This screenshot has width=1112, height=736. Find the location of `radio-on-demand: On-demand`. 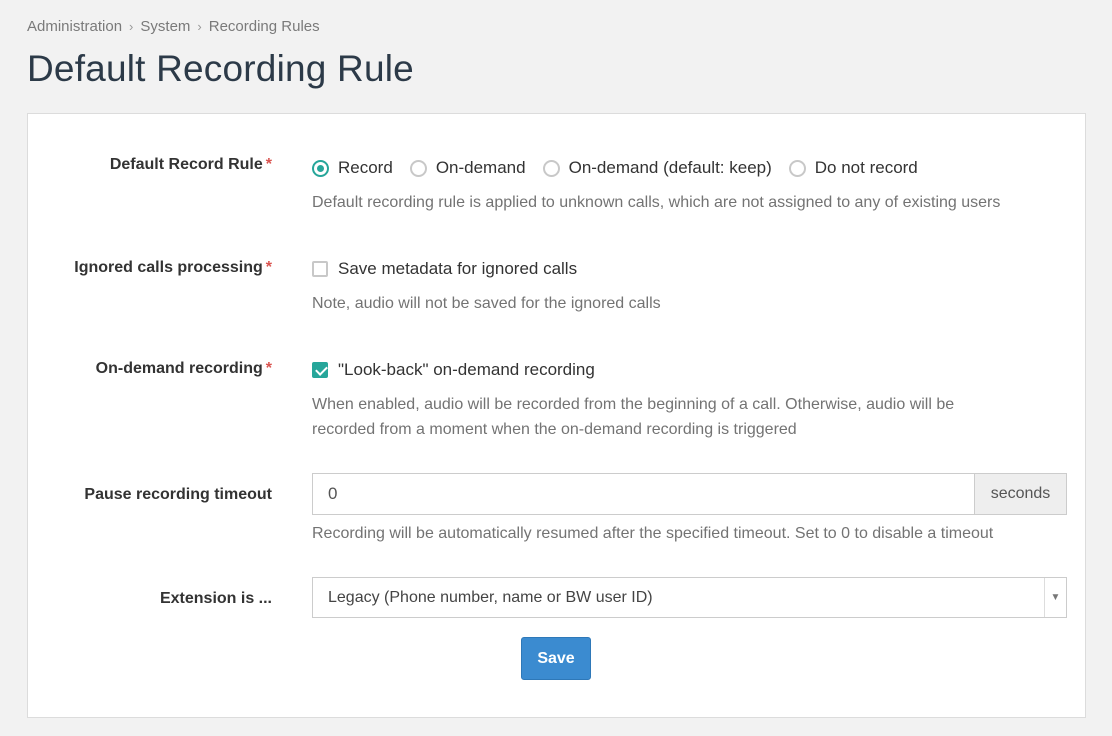

radio-on-demand: On-demand is located at coordinates (467, 168).